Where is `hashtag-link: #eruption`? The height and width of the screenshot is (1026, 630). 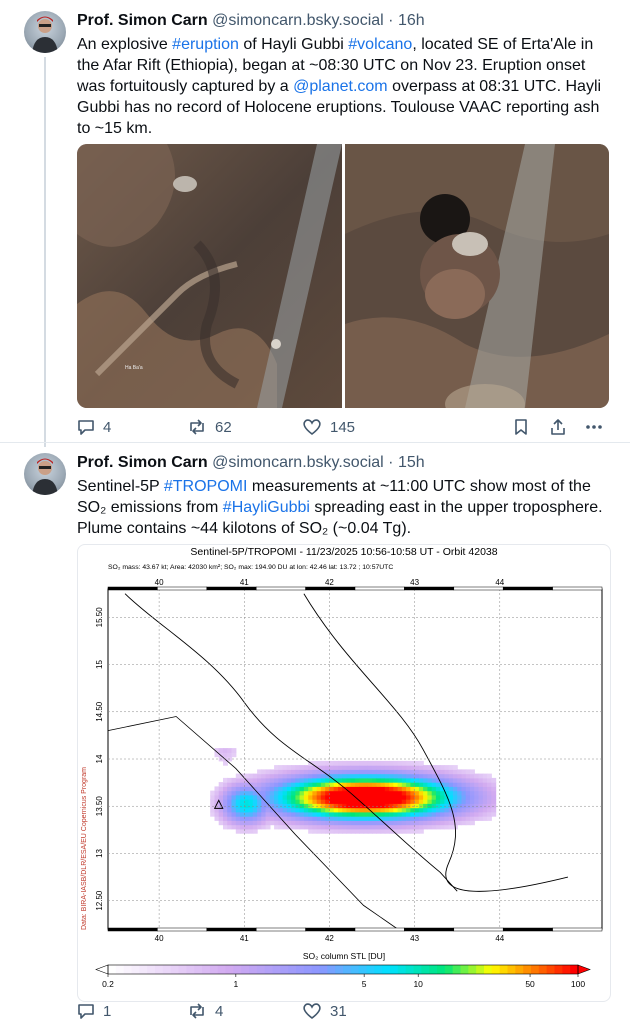
hashtag-link: #eruption is located at coordinates (205, 44).